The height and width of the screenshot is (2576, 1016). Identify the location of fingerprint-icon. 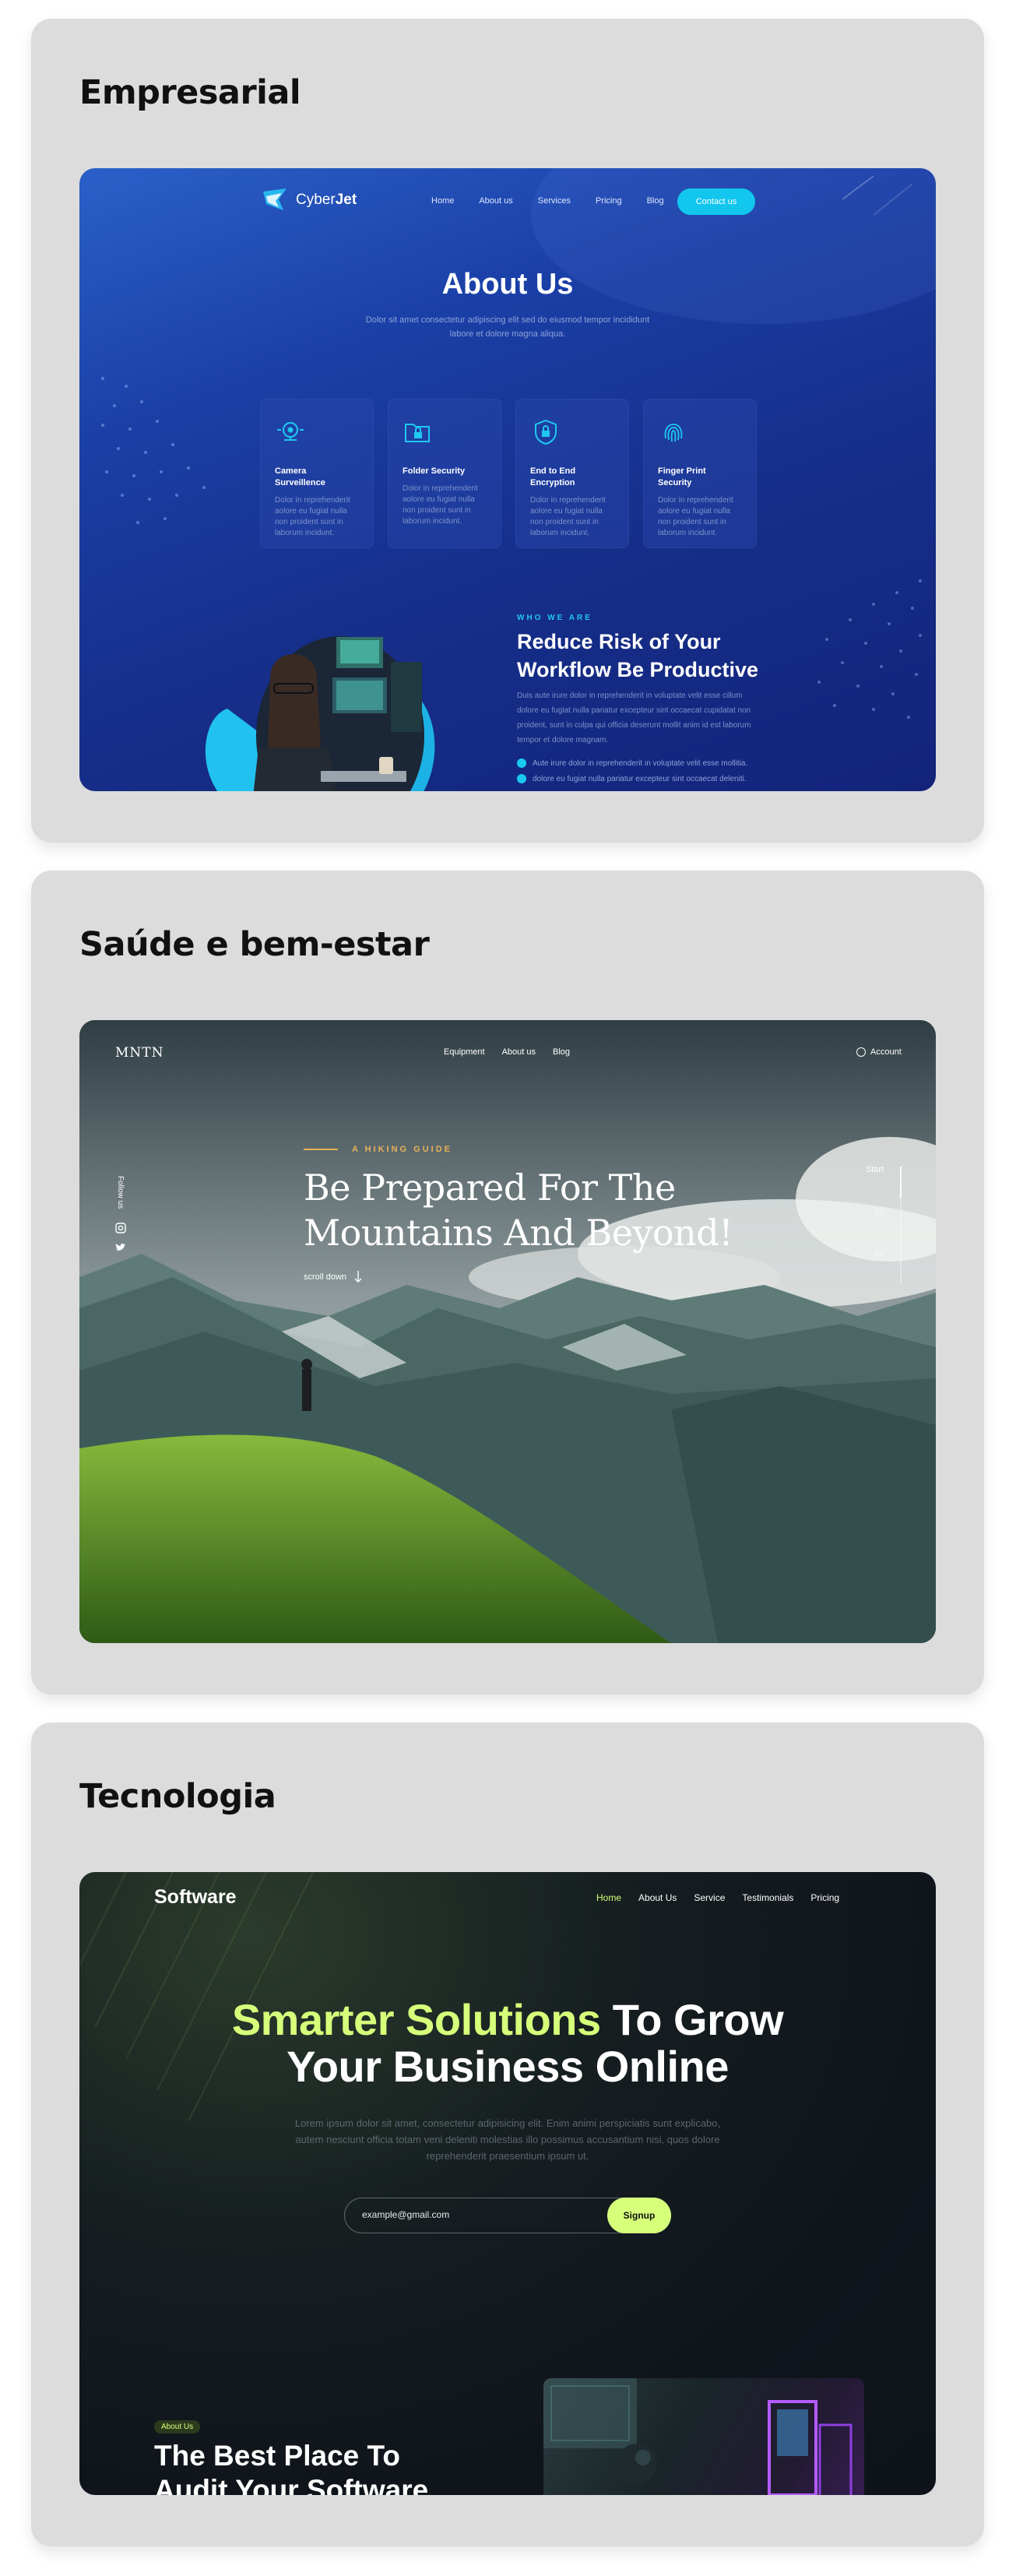
(673, 433).